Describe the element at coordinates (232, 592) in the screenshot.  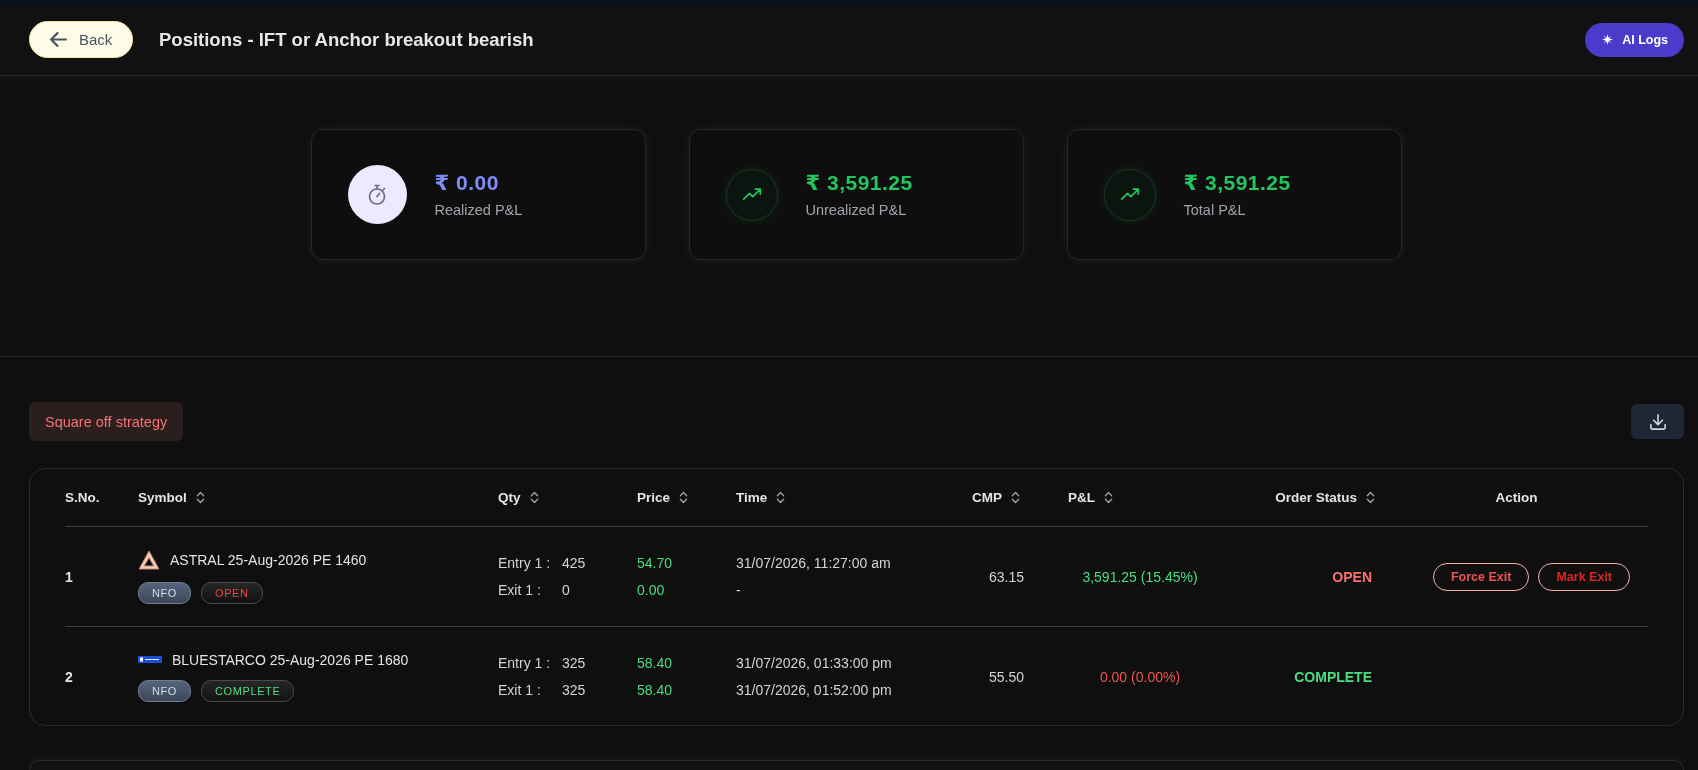
I see `status-badge: OPEN` at that location.